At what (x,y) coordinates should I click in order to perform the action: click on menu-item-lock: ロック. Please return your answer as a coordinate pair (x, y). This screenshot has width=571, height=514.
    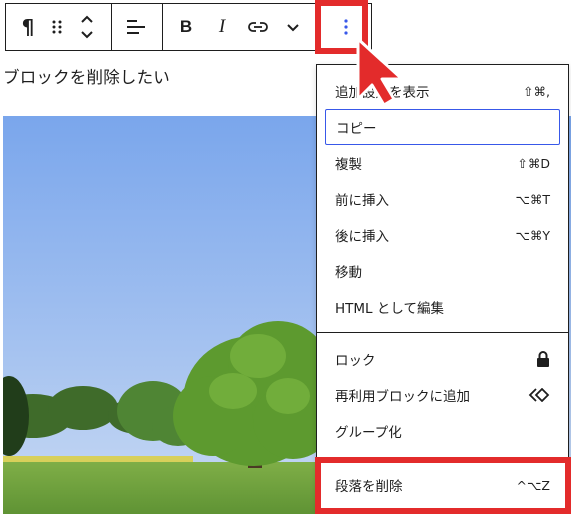
    Looking at the image, I should click on (442, 359).